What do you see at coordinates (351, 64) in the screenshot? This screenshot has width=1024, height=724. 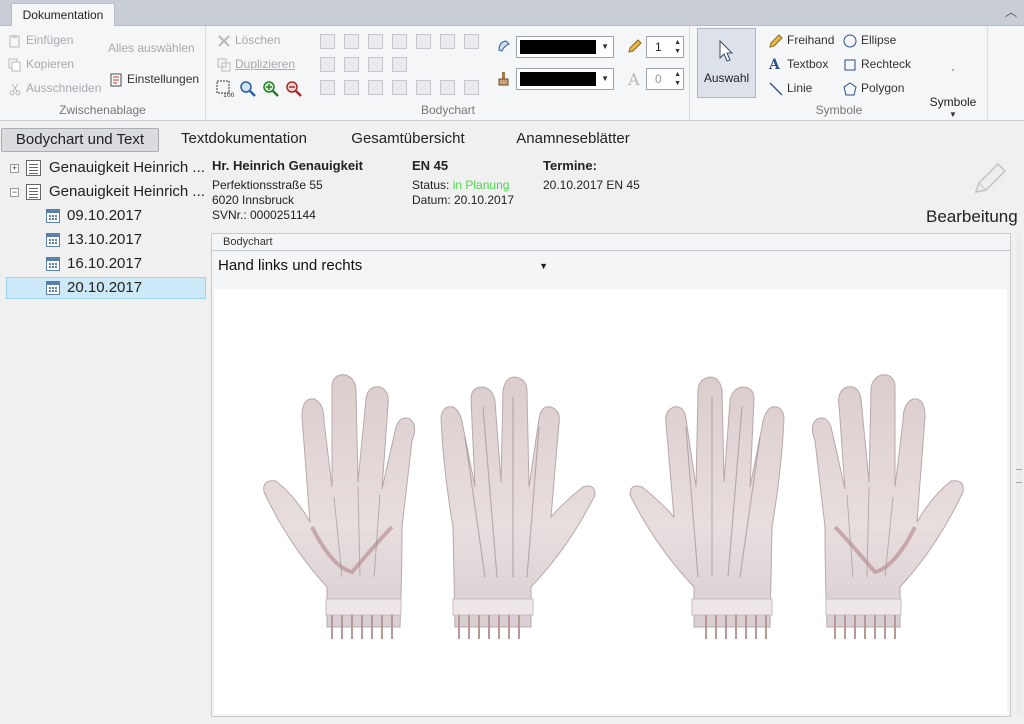 I see `flip-vertical-icon` at bounding box center [351, 64].